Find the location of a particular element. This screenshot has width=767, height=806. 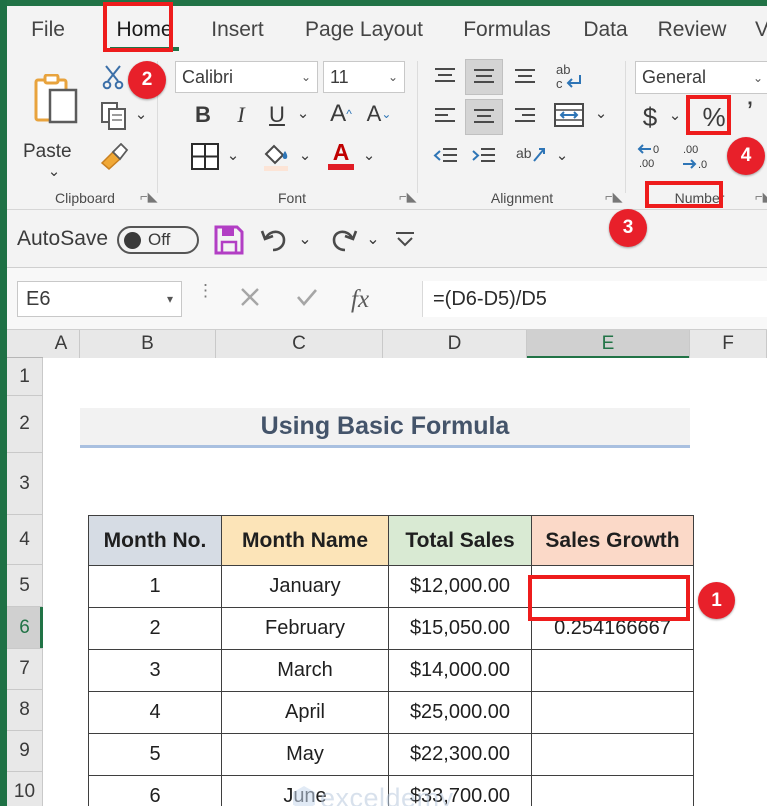

row-header-6: 6 is located at coordinates (25, 628).